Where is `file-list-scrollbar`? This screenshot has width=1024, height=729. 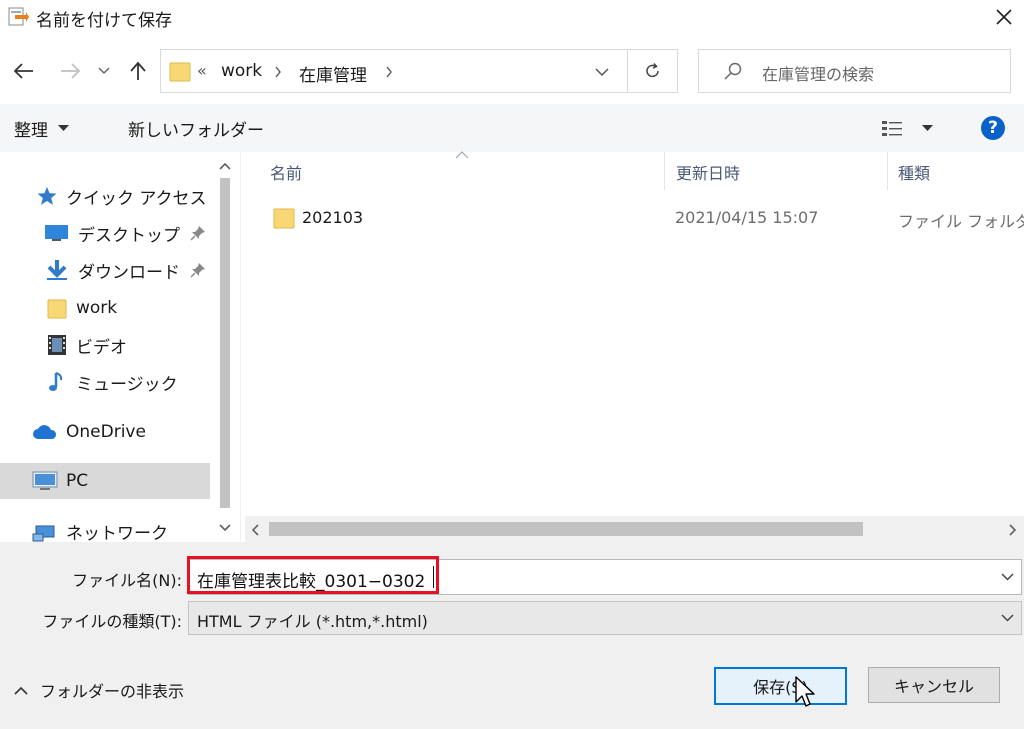 file-list-scrollbar is located at coordinates (634, 529).